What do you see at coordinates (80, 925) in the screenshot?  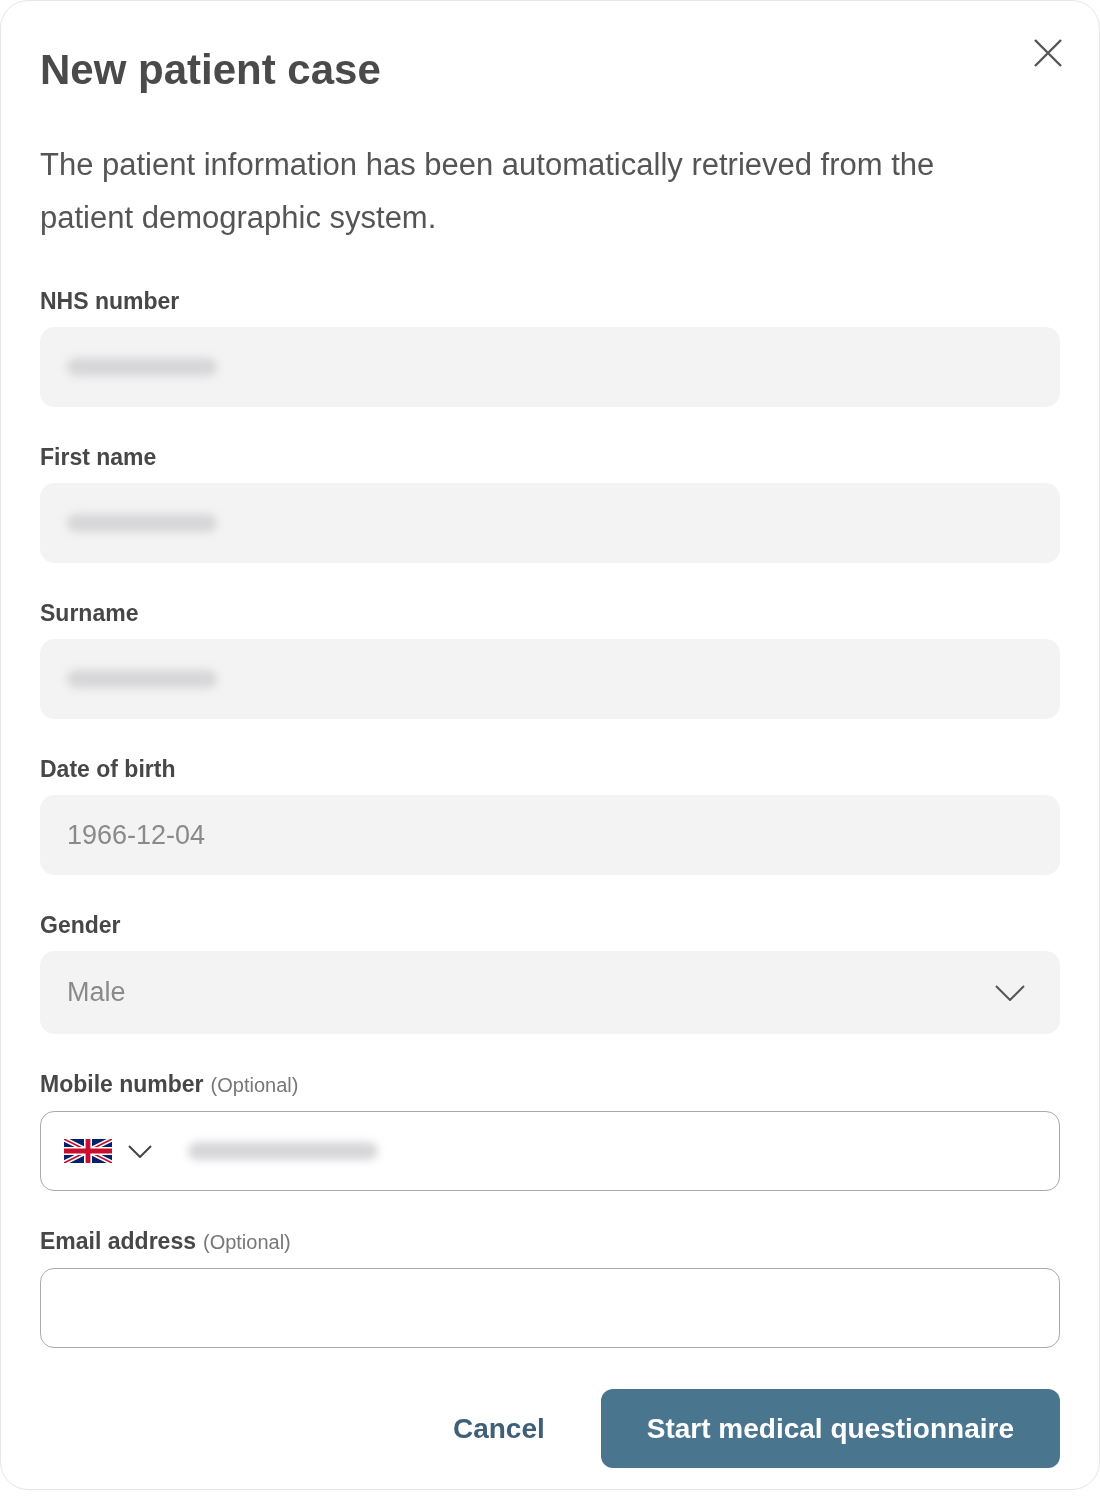 I see `field-label: Gender` at bounding box center [80, 925].